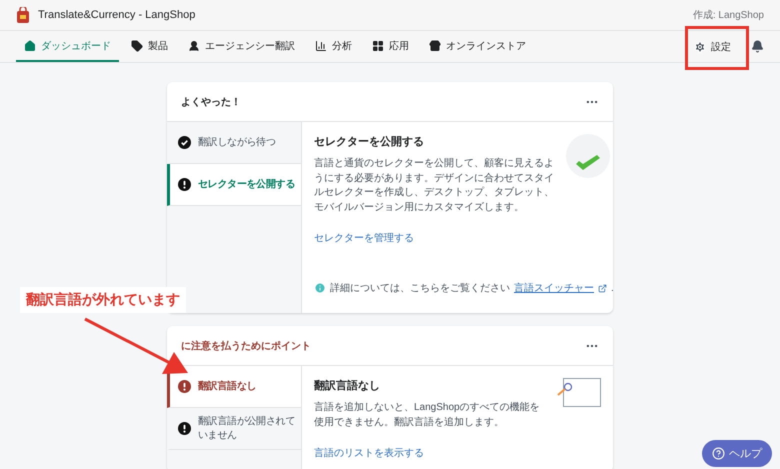  Describe the element at coordinates (234, 185) in the screenshot. I see `step-tab: セレクターを公開する` at that location.